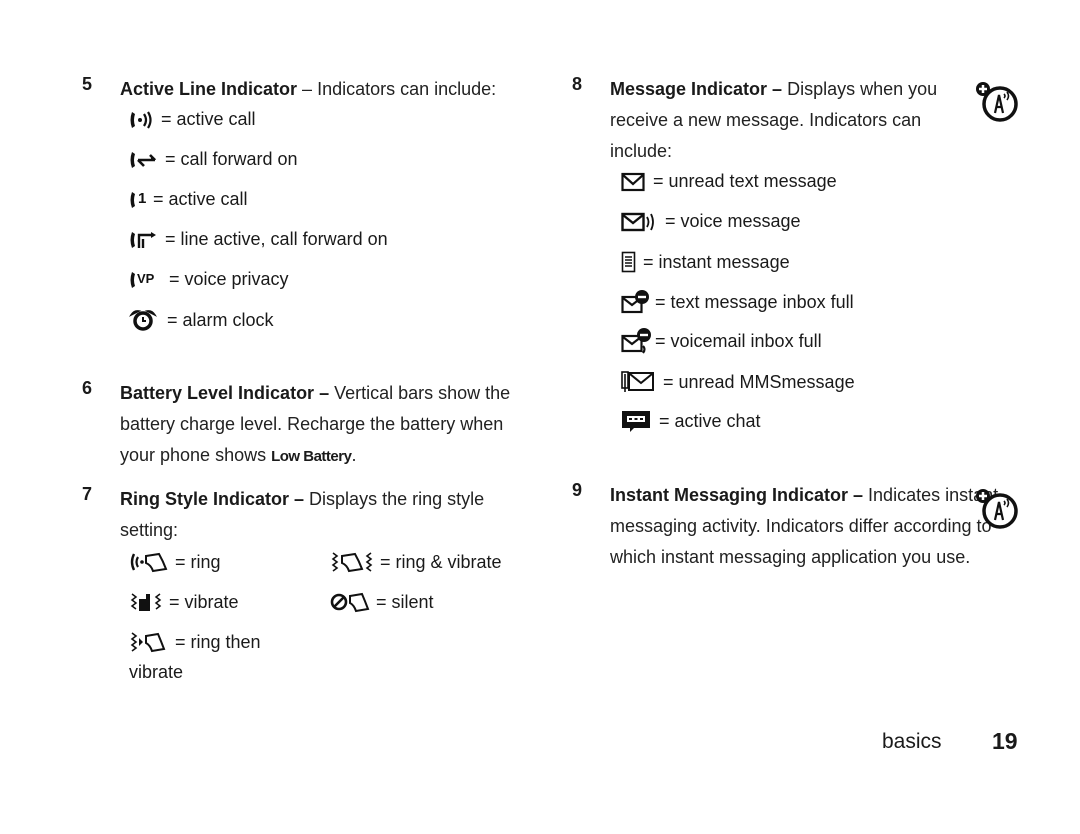 This screenshot has height=834, width=1080. What do you see at coordinates (754, 301) in the screenshot?
I see `message-indicator-label: = text message inbox full` at bounding box center [754, 301].